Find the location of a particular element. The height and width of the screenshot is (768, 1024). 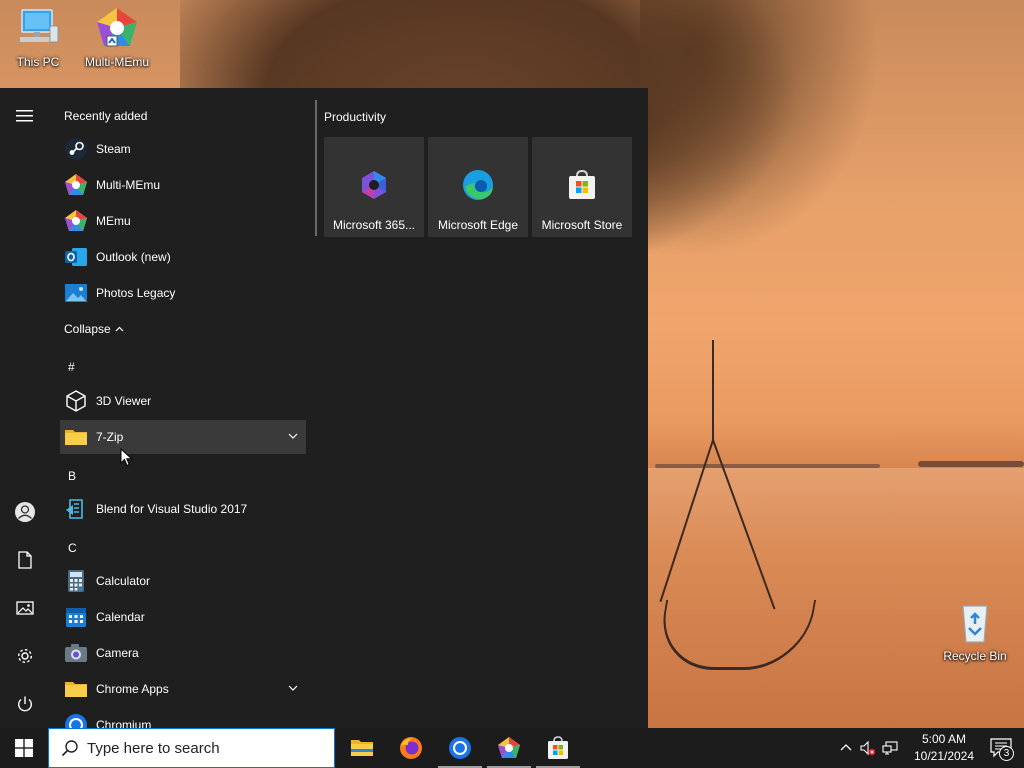

desktop-icon-multi-memu: Multi-MEmu is located at coordinates (117, 37).